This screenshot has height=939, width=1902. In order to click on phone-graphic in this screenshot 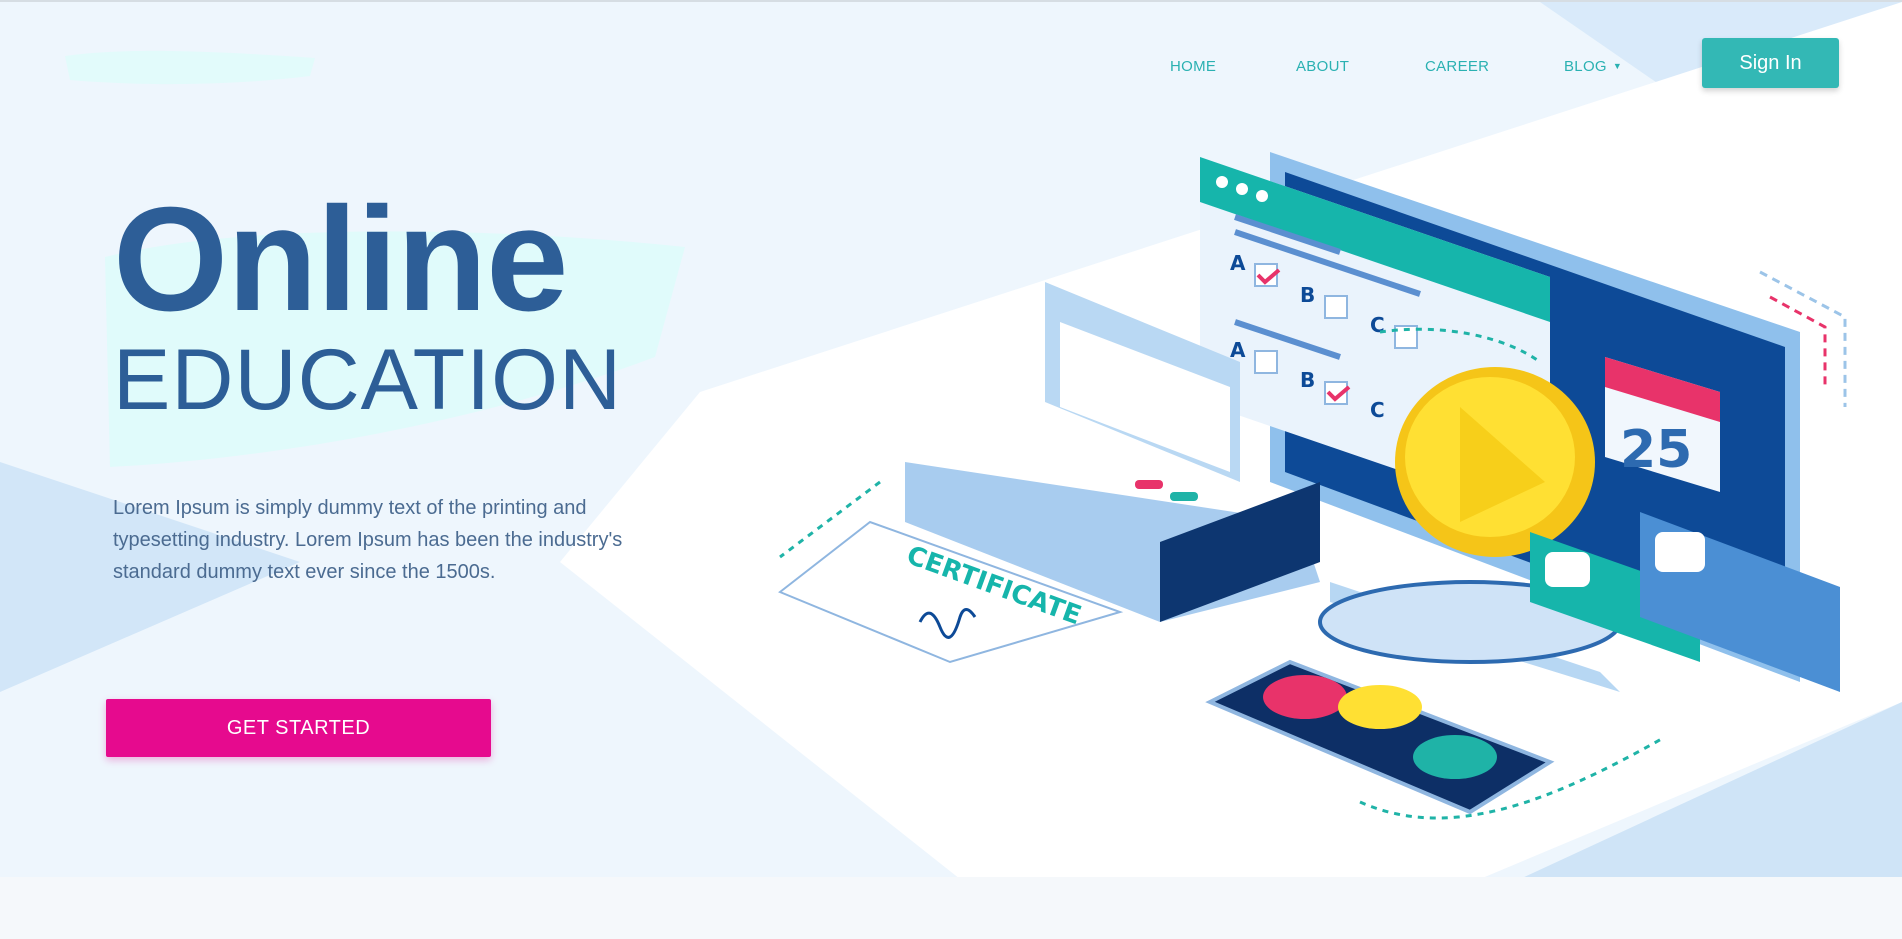, I will do `click(1435, 739)`.